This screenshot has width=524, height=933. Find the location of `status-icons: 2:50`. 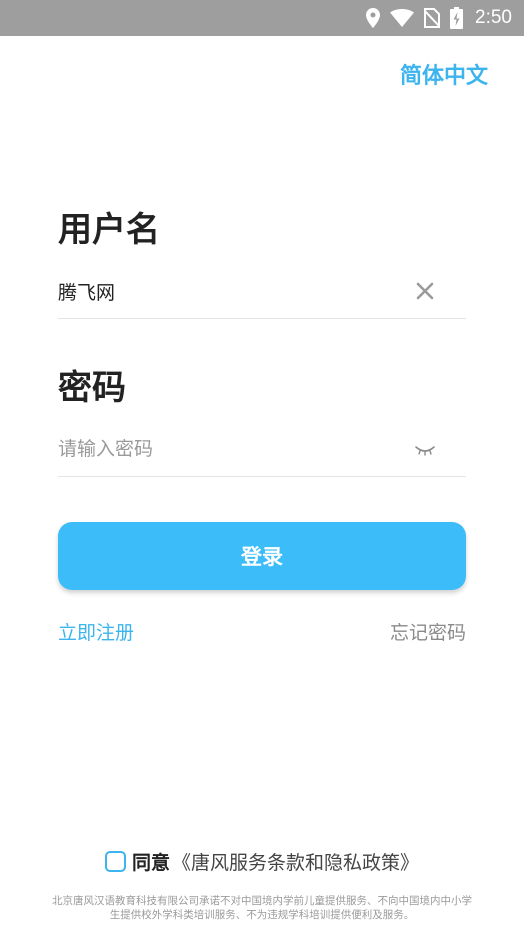

status-icons: 2:50 is located at coordinates (439, 18).